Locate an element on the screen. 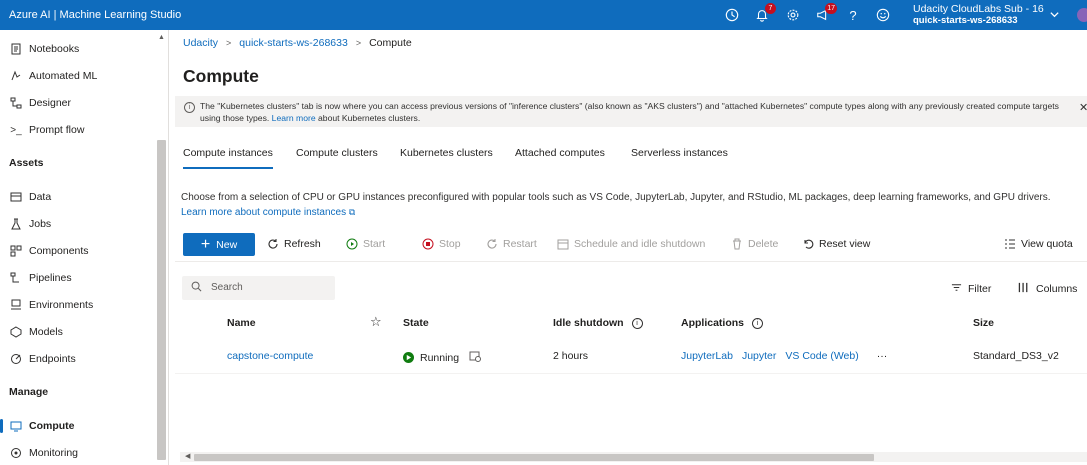 The width and height of the screenshot is (1087, 465). scroll-up-arrow-icon: ▲ is located at coordinates (161, 37).